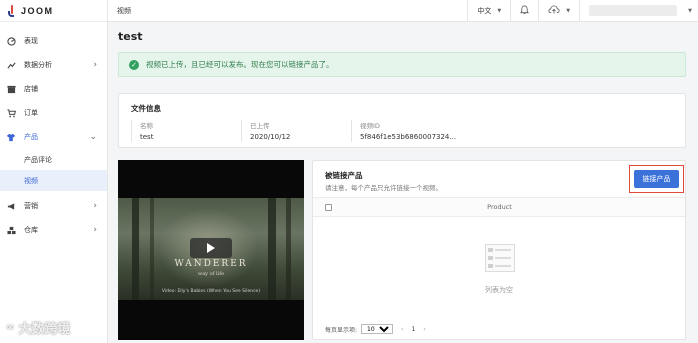 This screenshot has height=343, width=698. What do you see at coordinates (31, 113) in the screenshot?
I see `sidebar-item-label: 订单` at bounding box center [31, 113].